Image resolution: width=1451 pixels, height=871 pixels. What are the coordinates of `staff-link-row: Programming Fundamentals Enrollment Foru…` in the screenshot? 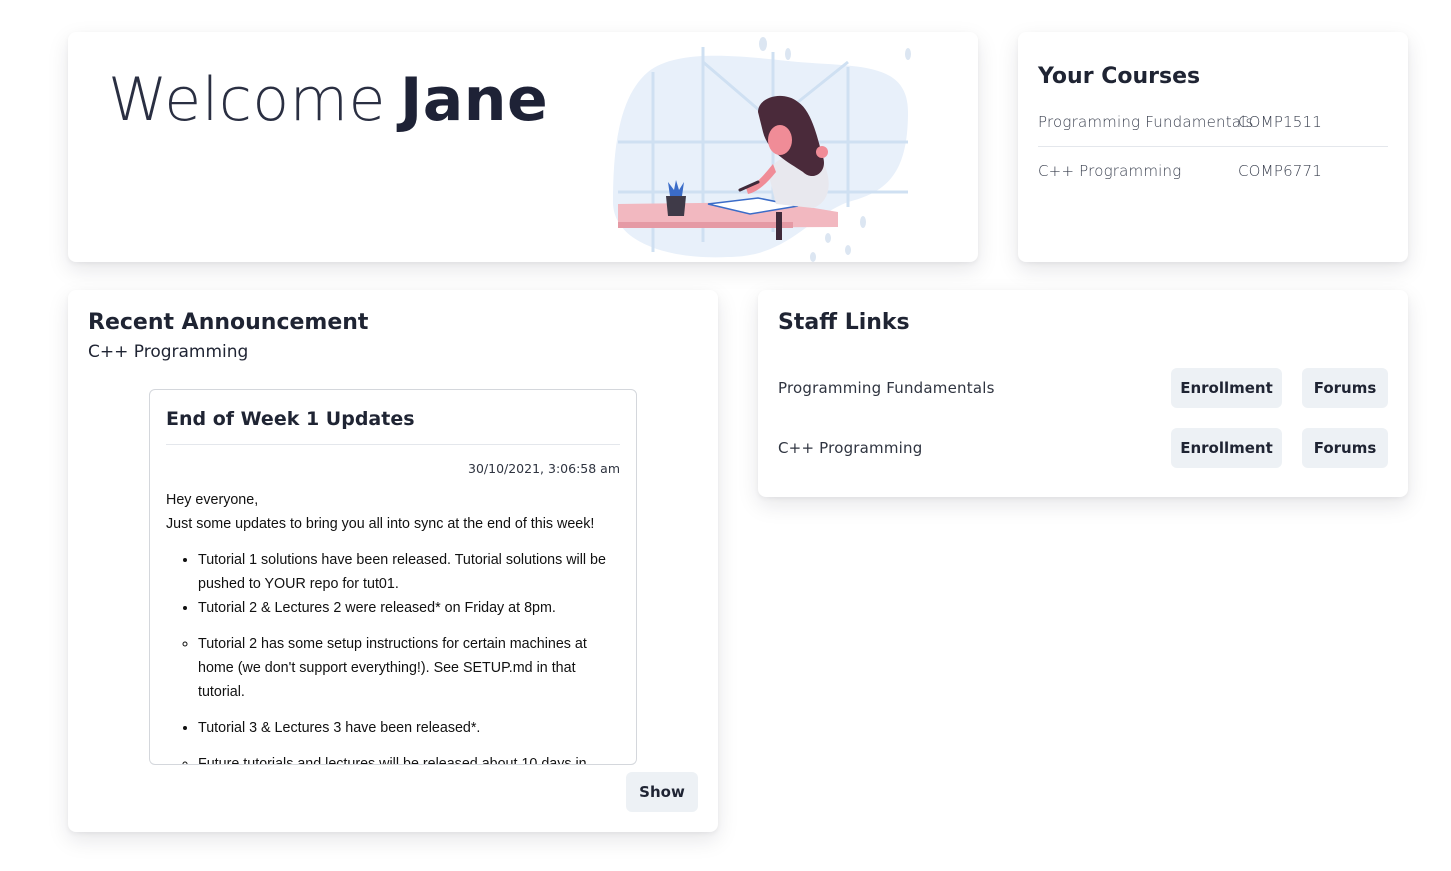 It's located at (1083, 388).